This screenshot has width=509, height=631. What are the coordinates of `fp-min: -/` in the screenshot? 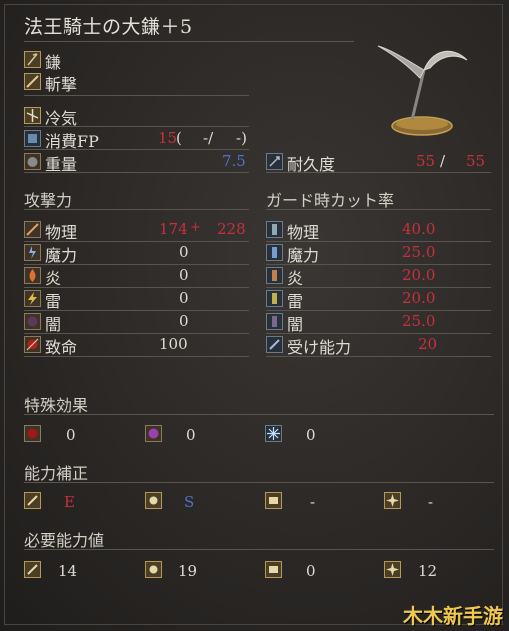 It's located at (208, 138).